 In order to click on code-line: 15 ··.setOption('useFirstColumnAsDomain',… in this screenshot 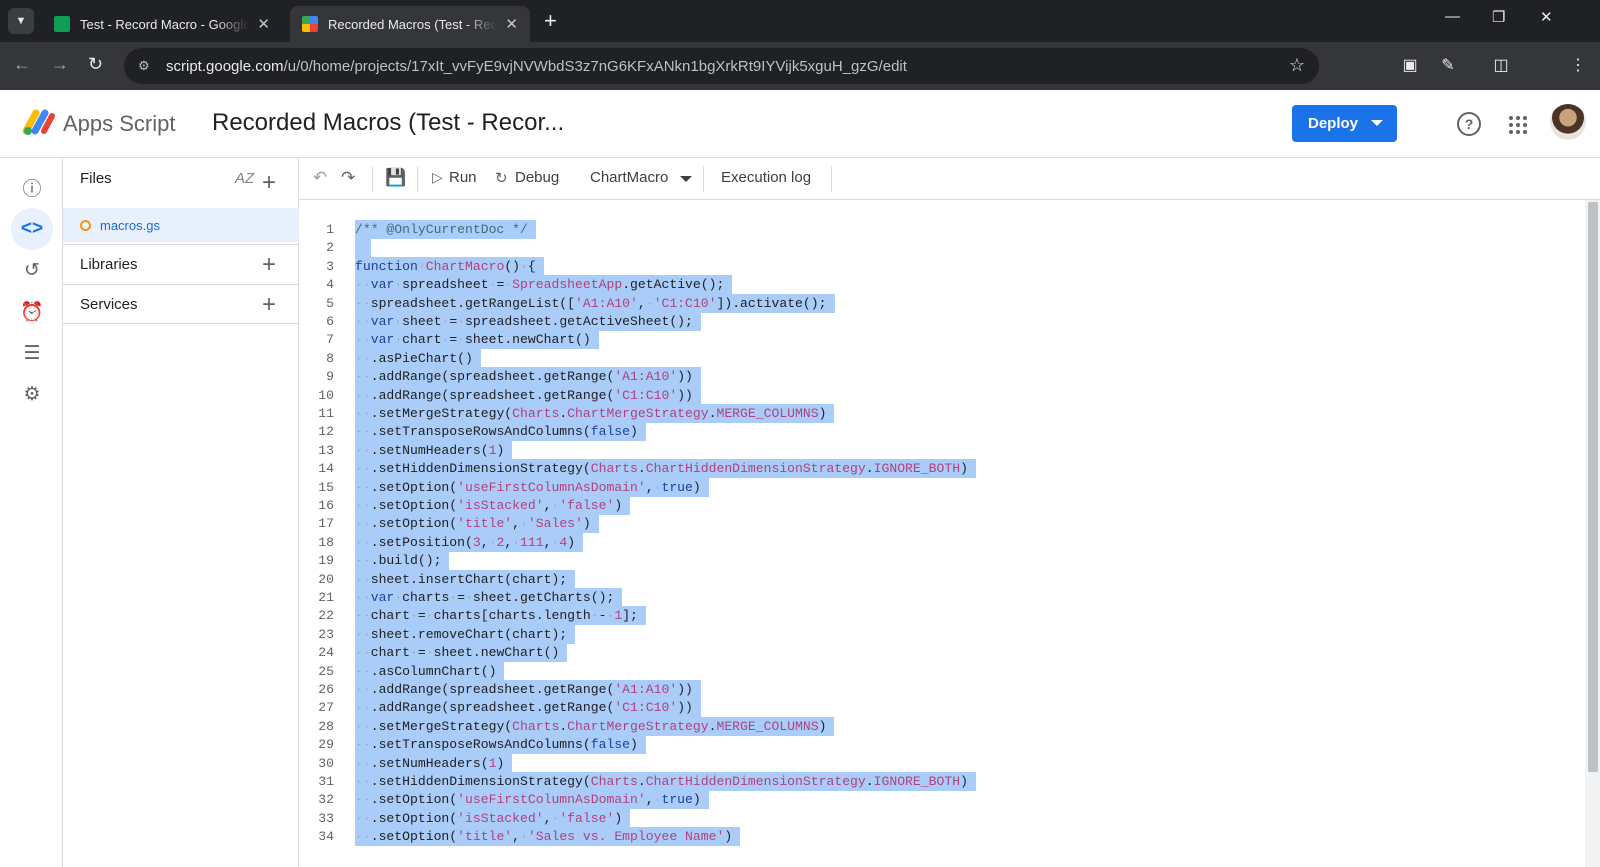, I will do `click(942, 487)`.